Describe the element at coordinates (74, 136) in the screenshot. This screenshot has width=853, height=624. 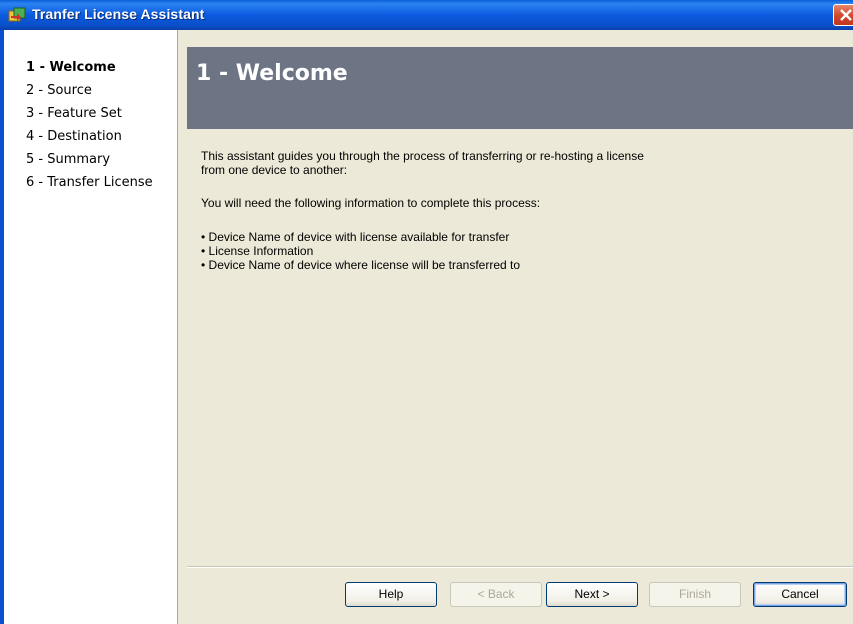
I see `nav-item-destination: 4 - Destination` at that location.